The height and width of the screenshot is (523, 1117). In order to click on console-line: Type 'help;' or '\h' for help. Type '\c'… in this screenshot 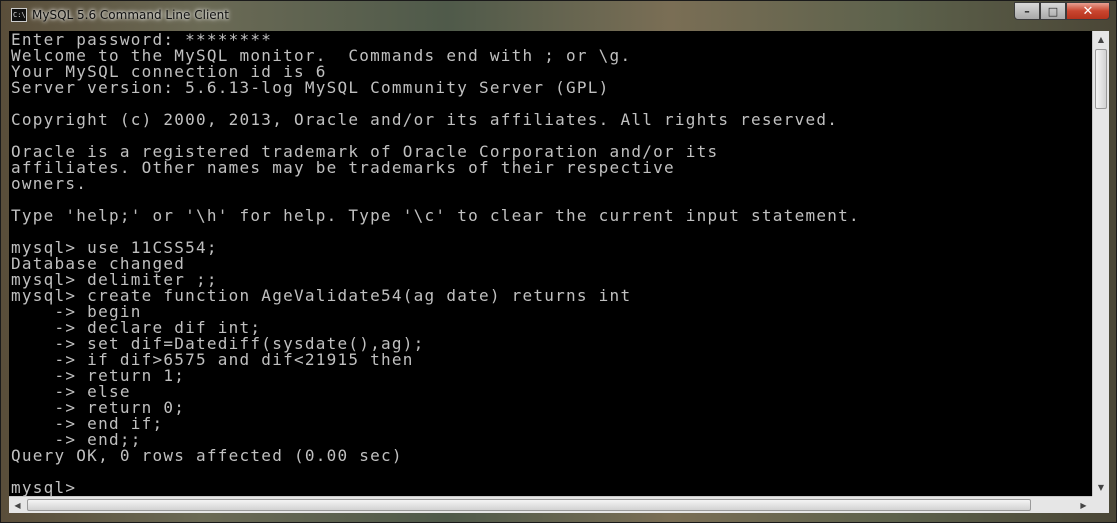, I will do `click(435, 215)`.